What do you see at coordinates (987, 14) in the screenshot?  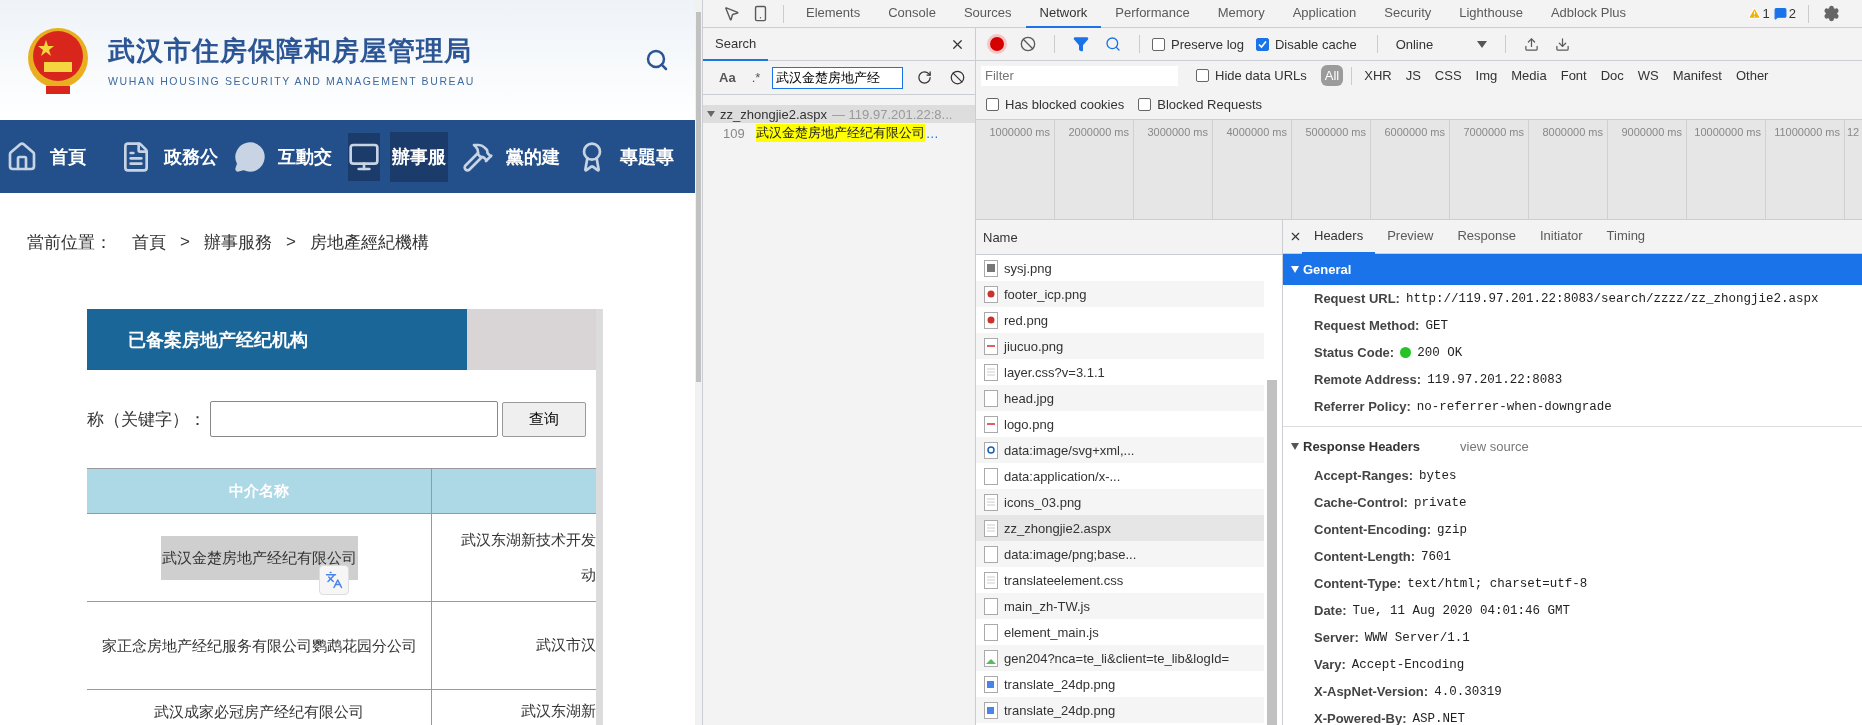 I see `devtools-tab: Sources` at bounding box center [987, 14].